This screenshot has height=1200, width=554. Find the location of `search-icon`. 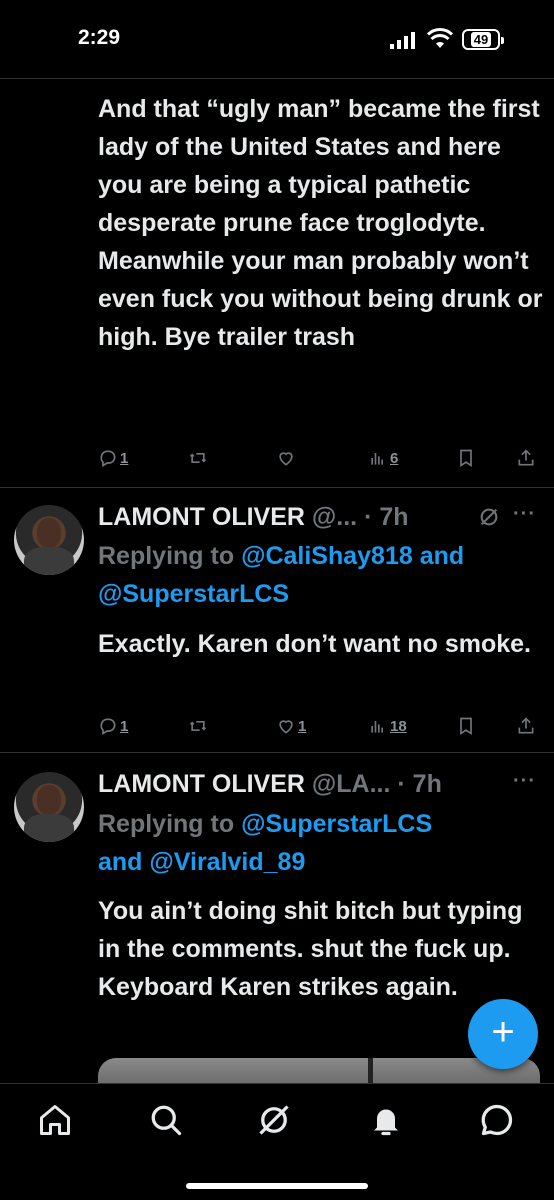

search-icon is located at coordinates (166, 1120).